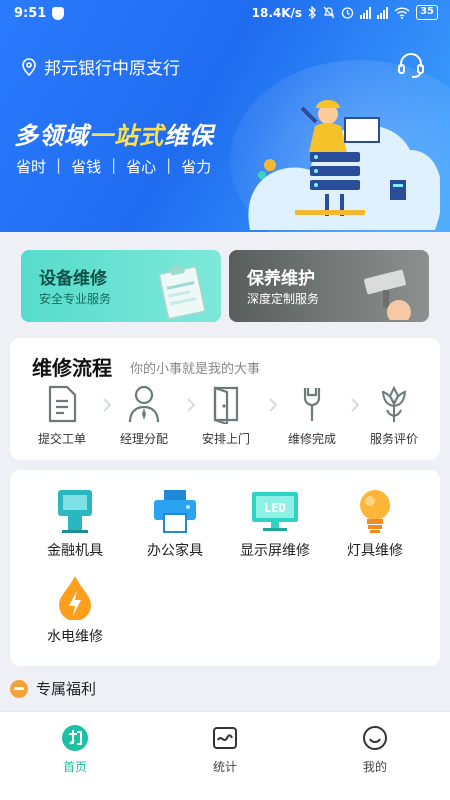 Image resolution: width=450 pixels, height=800 pixels. I want to click on category-office-furniture: 办公家具, so click(175, 524).